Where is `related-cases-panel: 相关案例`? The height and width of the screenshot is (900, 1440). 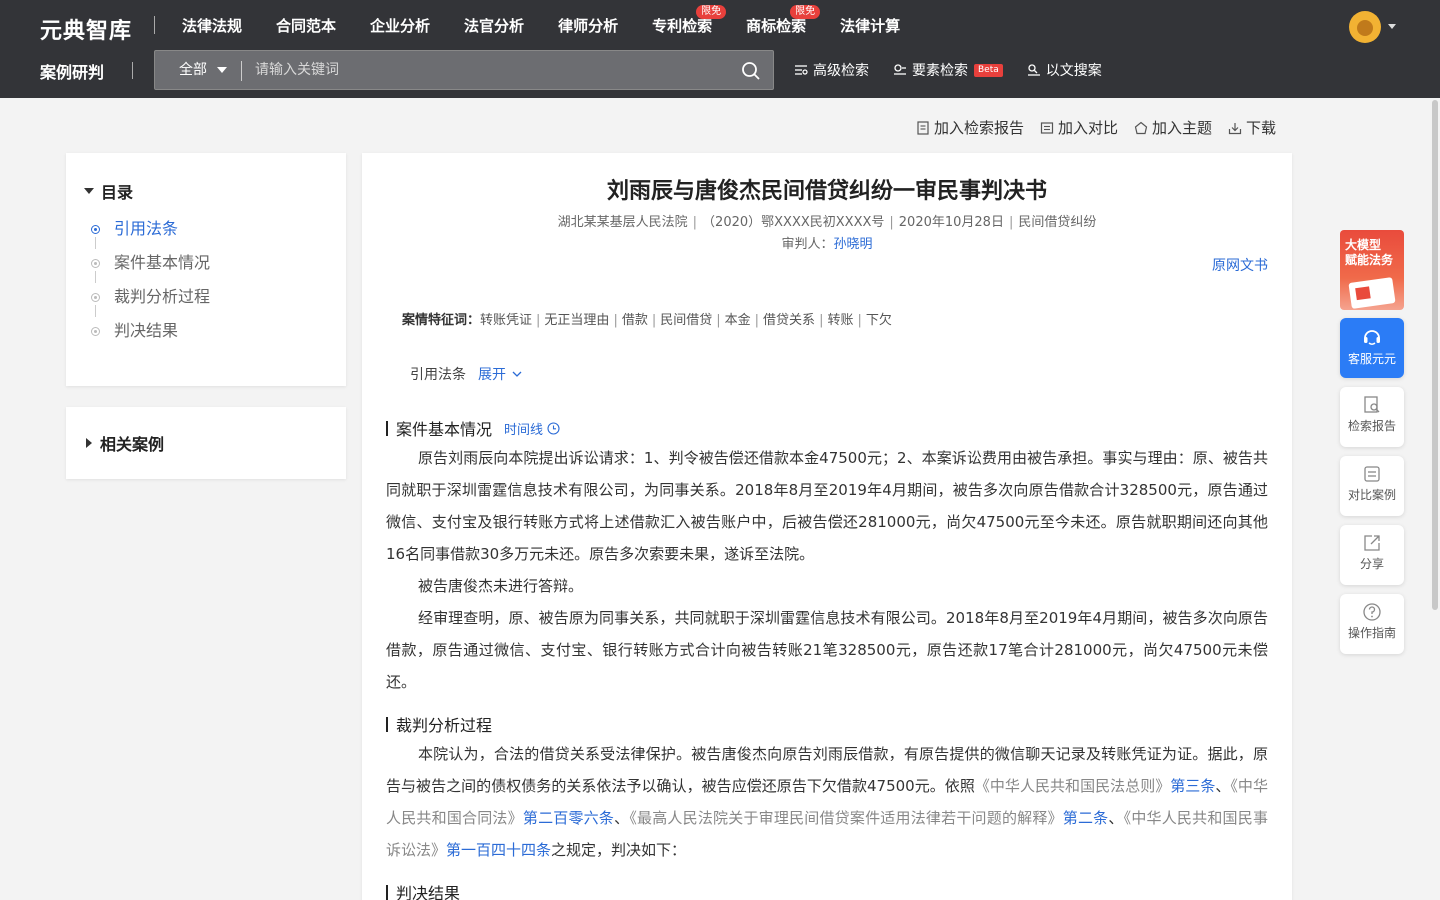 related-cases-panel: 相关案例 is located at coordinates (206, 443).